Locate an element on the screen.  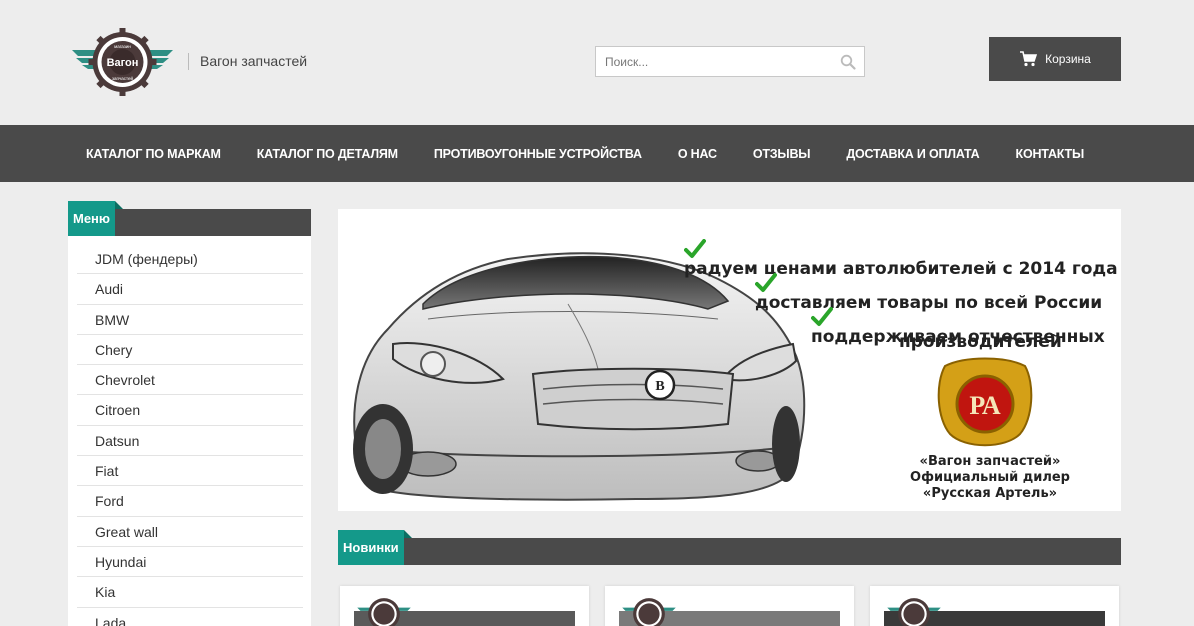
nav-anti-theft: ПРОТИВОУГОННЫЕ УСТРОЙСТВА is located at coordinates (538, 154).